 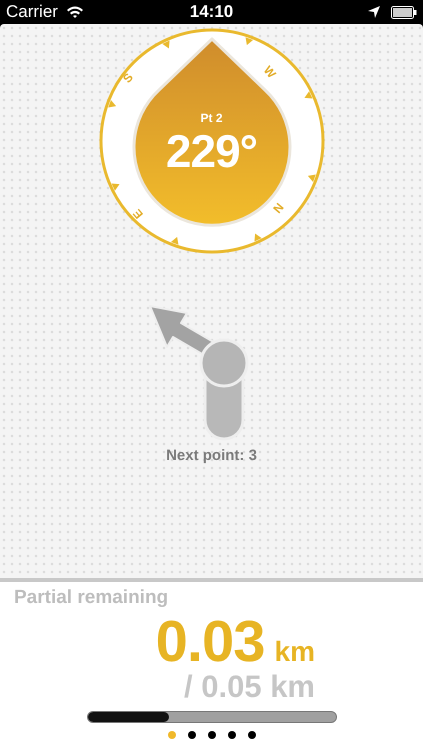 What do you see at coordinates (212, 12) in the screenshot?
I see `clock-time: 14:10` at bounding box center [212, 12].